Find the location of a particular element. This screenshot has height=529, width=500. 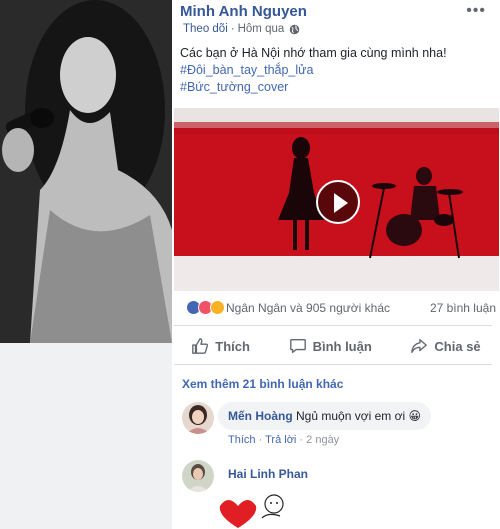

reaction-summary: Ngân Ngân và 905 người khác is located at coordinates (308, 308).